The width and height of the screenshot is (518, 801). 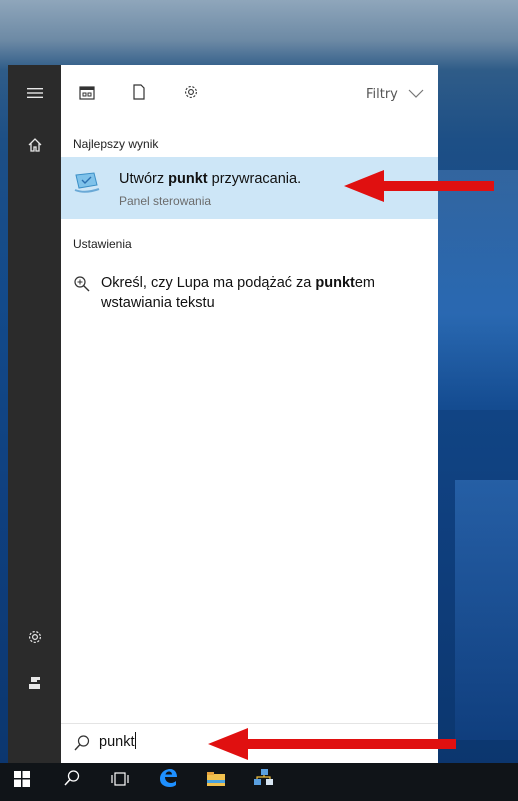 What do you see at coordinates (416, 94) in the screenshot?
I see `chevron-down-icon` at bounding box center [416, 94].